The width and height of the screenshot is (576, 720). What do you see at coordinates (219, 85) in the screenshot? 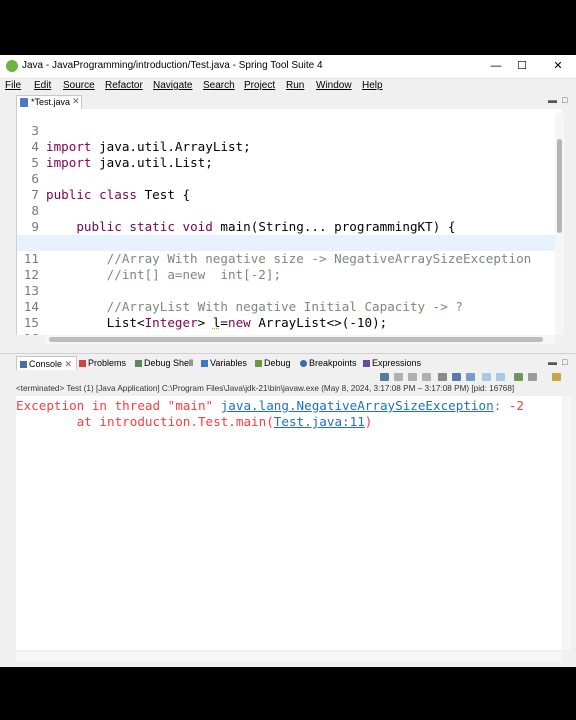
I see `menu-search: Search` at bounding box center [219, 85].